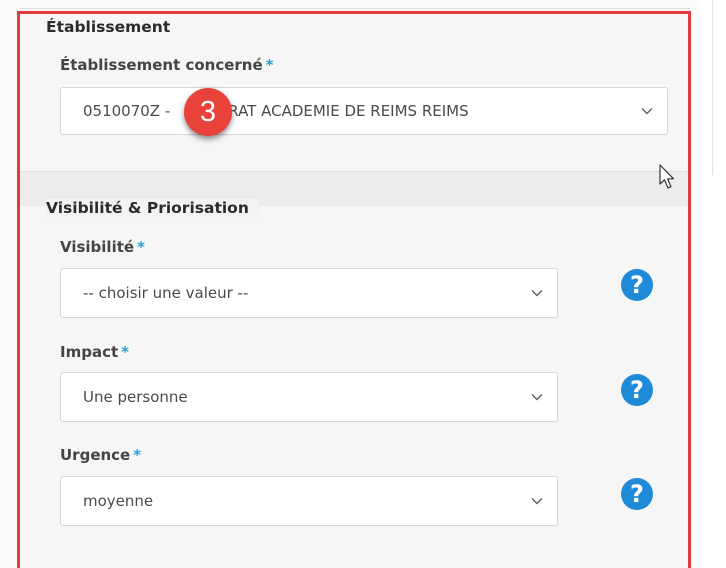 The image size is (726, 568). I want to click on etablissement-legend: Établissement, so click(113, 27).